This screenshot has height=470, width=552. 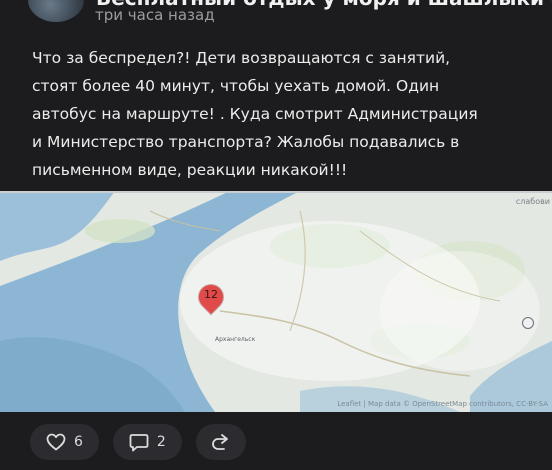 What do you see at coordinates (155, 15) in the screenshot?
I see `post-timestamp: три часа назад` at bounding box center [155, 15].